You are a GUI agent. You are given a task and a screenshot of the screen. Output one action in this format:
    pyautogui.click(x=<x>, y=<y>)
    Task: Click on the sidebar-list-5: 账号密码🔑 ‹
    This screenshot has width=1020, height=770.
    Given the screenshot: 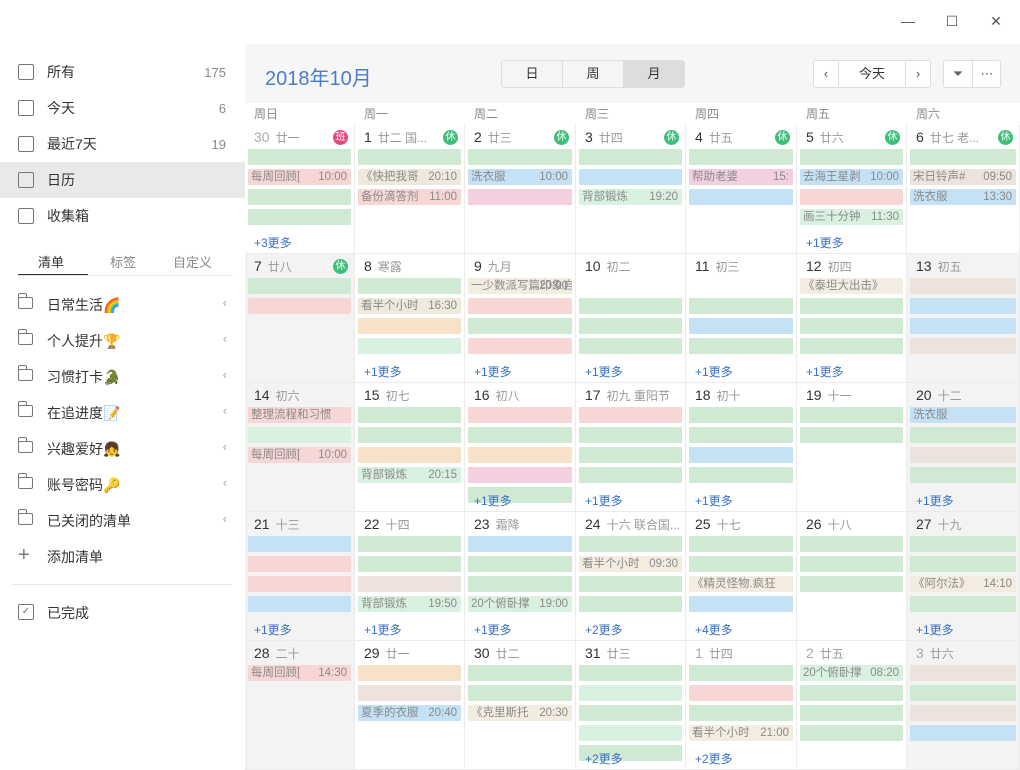 What is the action you would take?
    pyautogui.click(x=122, y=484)
    